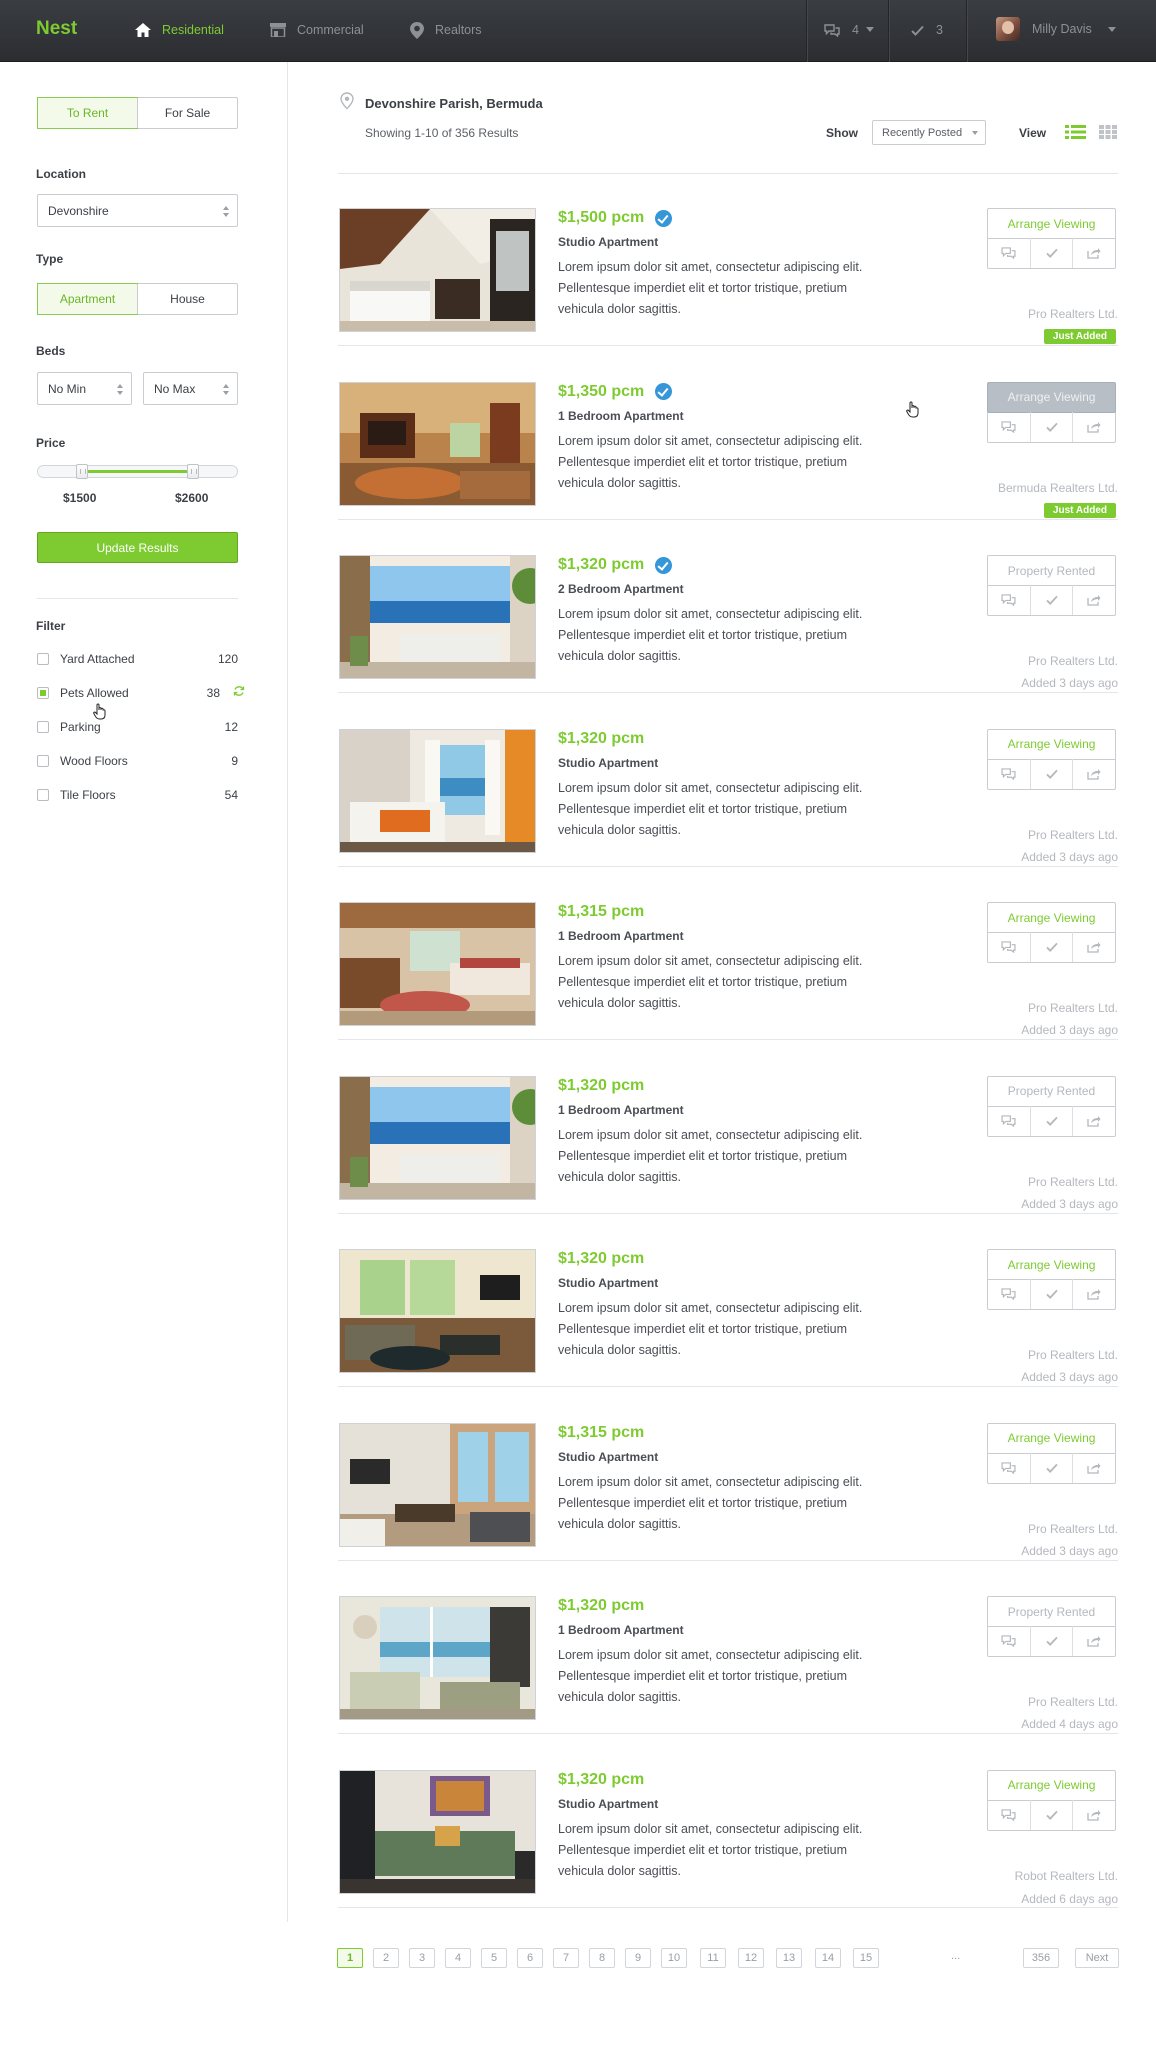 This screenshot has width=1156, height=2070. I want to click on user-name: Milly Davis, so click(1062, 29).